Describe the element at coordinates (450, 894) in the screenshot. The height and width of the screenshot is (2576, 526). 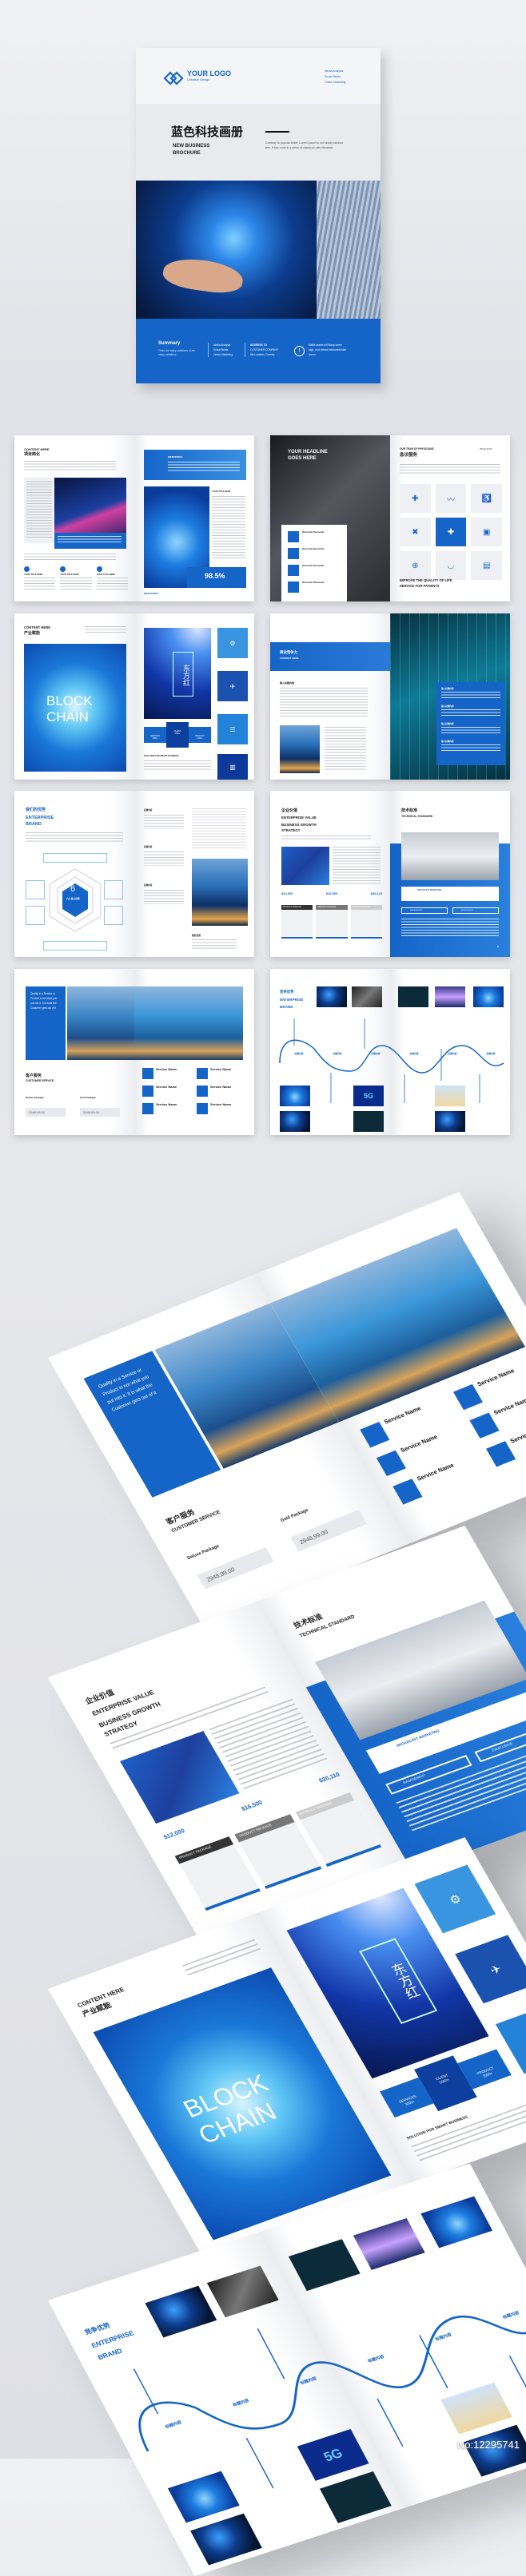
I see `broadcast-box: BROADCAST MARKETING` at that location.